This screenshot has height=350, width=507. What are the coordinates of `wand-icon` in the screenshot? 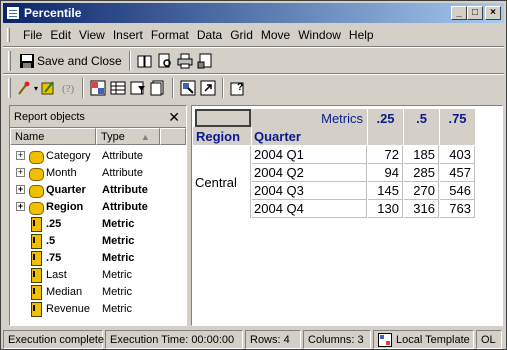 It's located at (24, 88).